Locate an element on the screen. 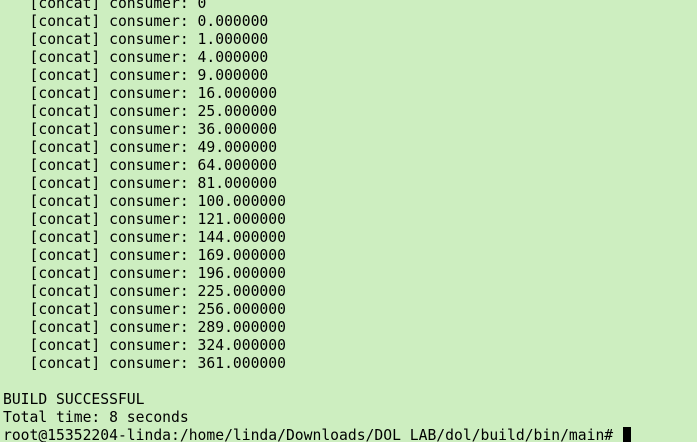  terminal-line: [concat] consumer: 196.000000 is located at coordinates (144, 273).